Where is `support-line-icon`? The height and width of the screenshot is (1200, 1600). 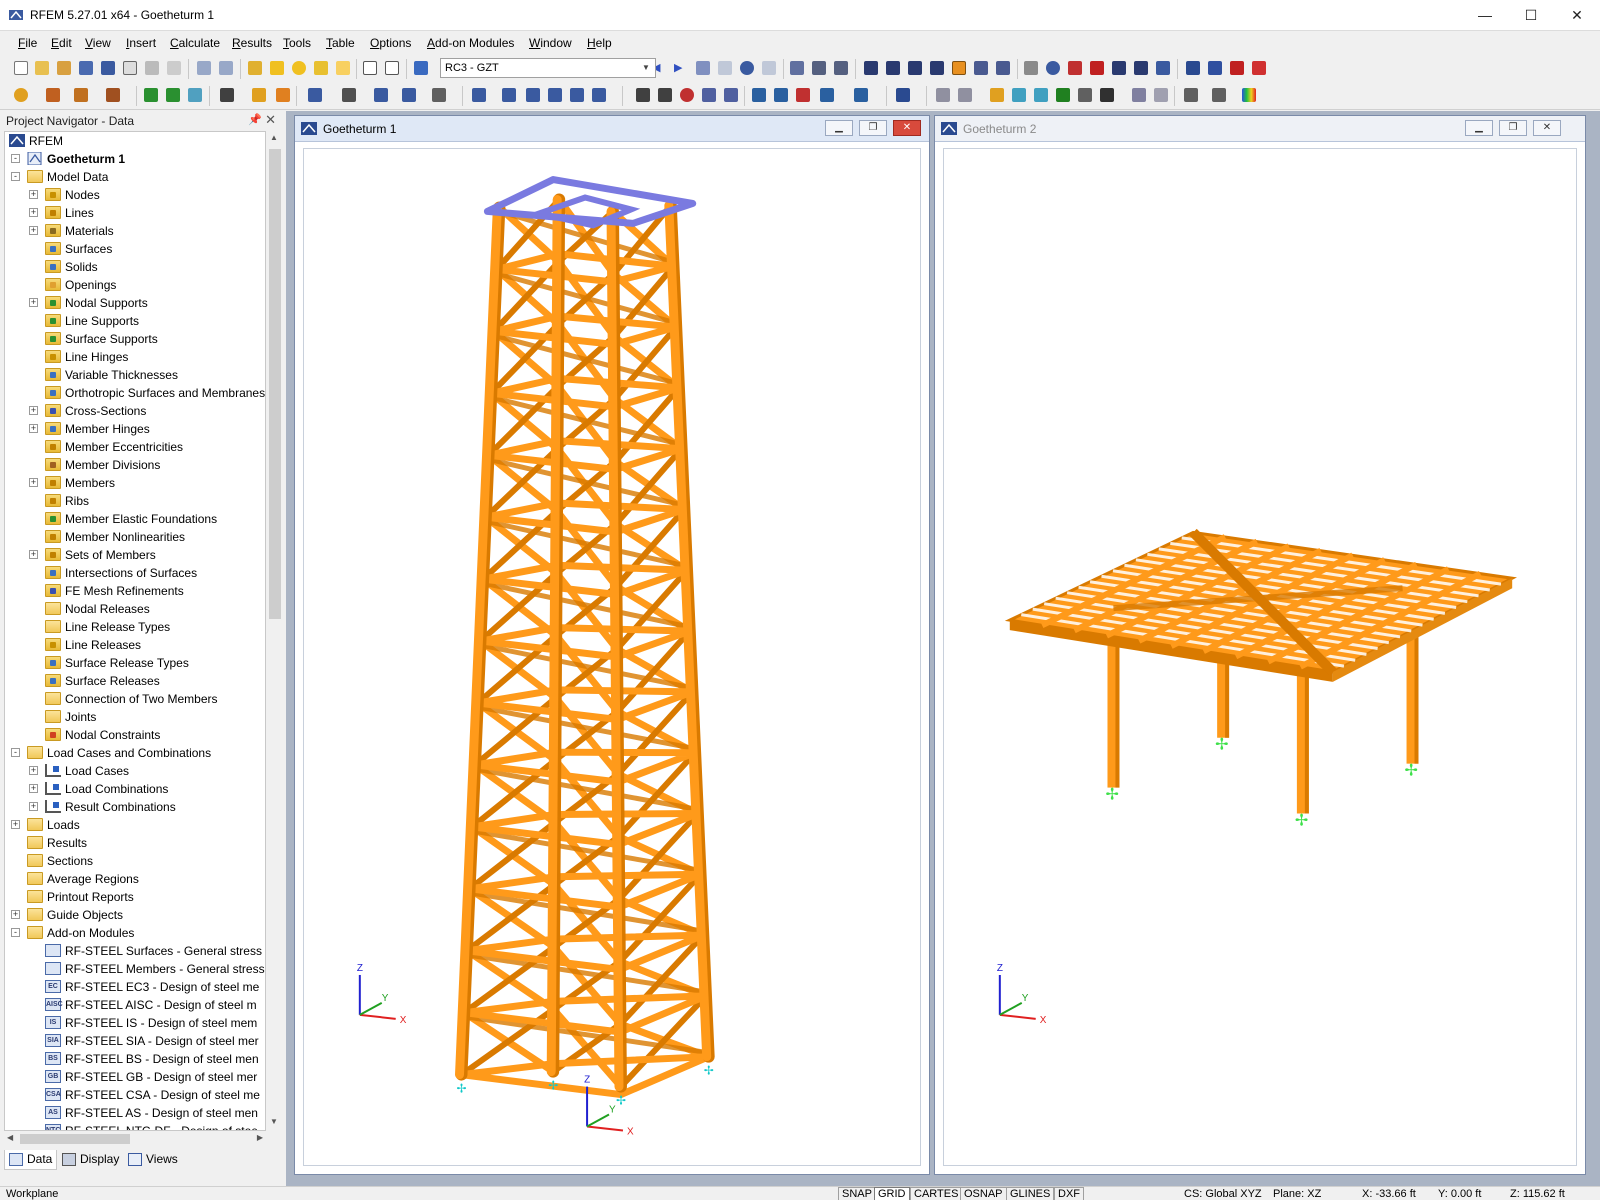
support-line-icon is located at coordinates (173, 95).